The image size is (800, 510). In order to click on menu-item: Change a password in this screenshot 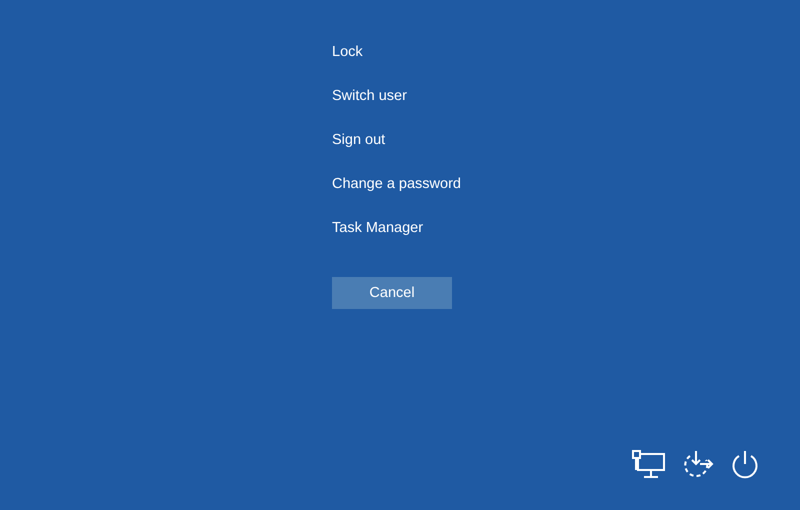, I will do `click(396, 194)`.